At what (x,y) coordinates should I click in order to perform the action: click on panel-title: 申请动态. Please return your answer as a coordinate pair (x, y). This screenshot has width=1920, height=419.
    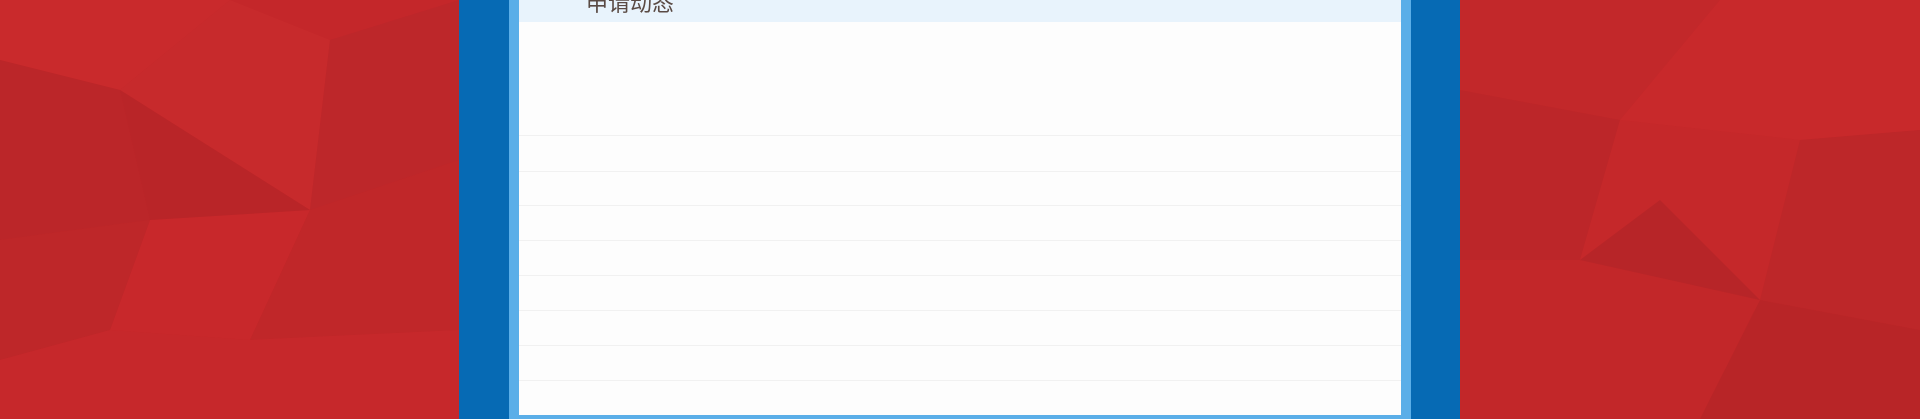
    Looking at the image, I should click on (630, 8).